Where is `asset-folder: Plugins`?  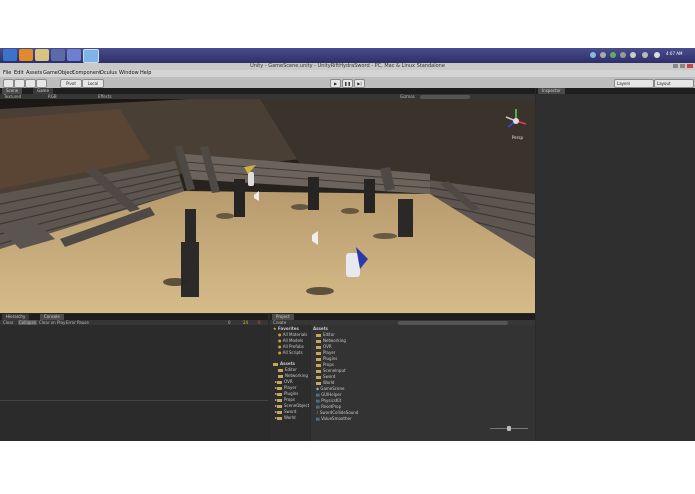 asset-folder: Plugins is located at coordinates (326, 358).